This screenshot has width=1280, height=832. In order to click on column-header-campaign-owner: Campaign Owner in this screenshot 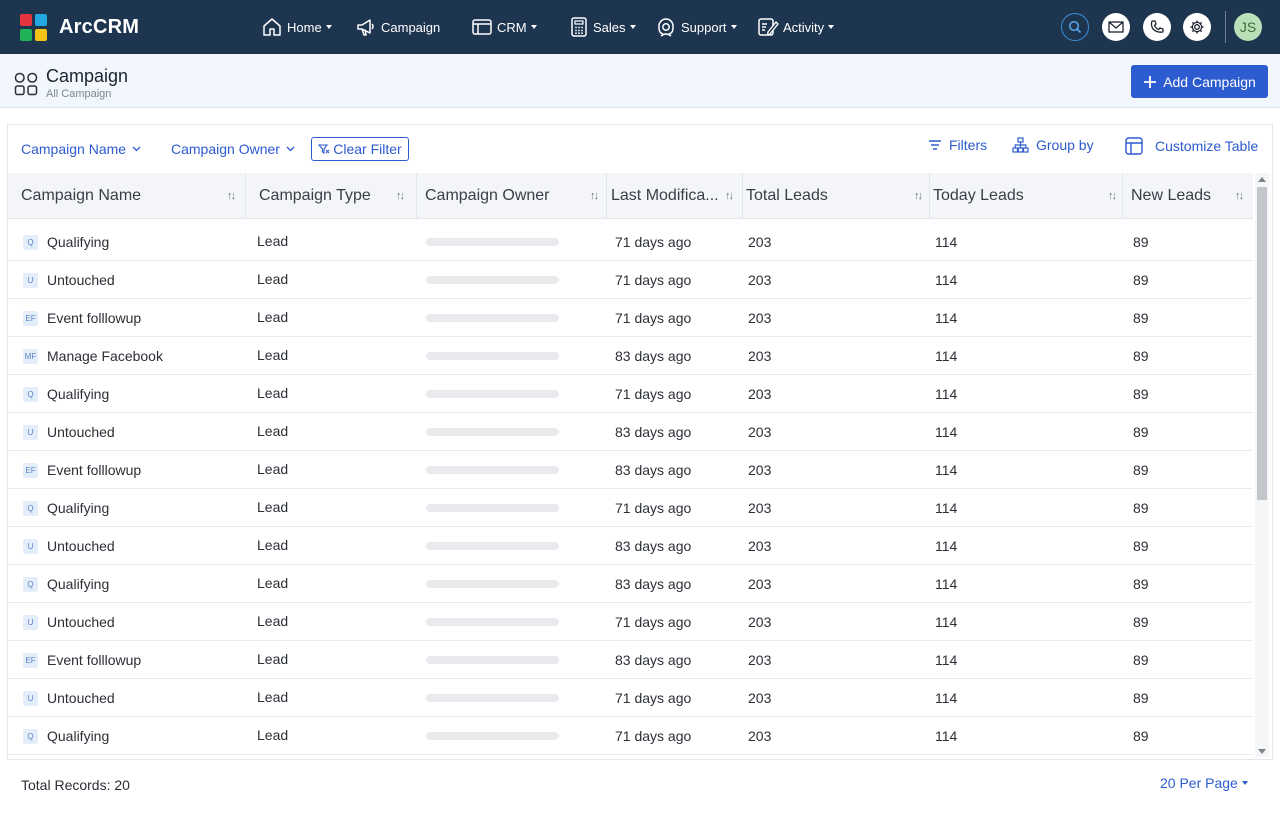, I will do `click(512, 196)`.